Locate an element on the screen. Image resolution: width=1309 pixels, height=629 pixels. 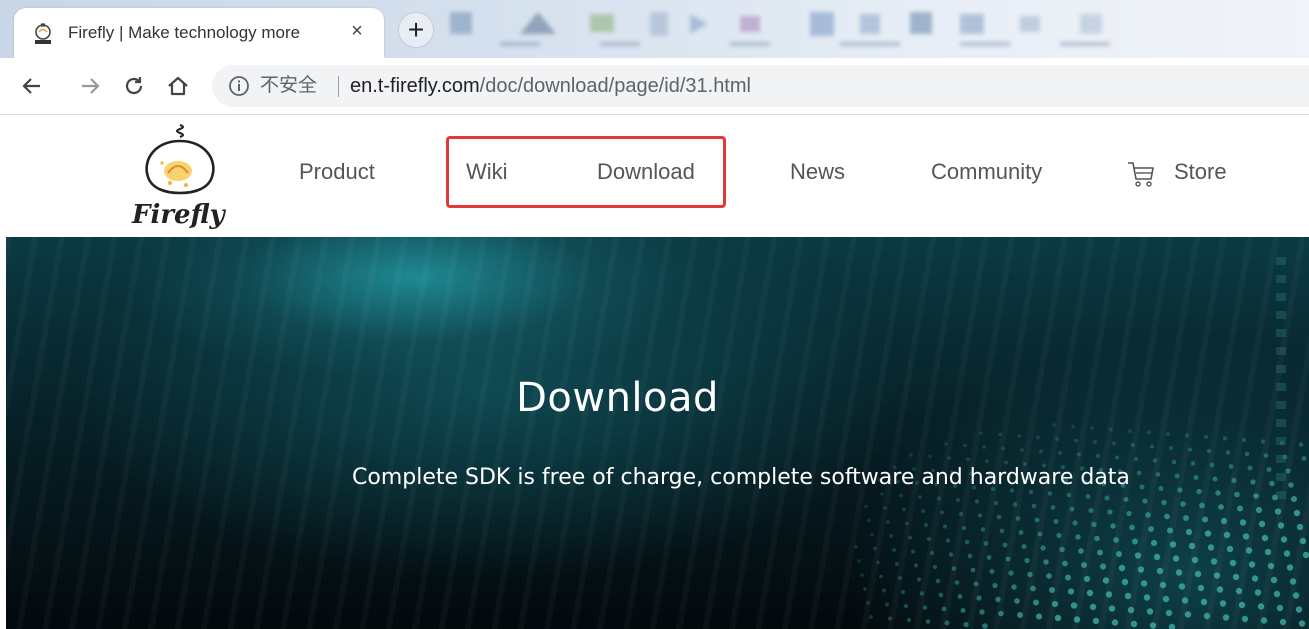
address-divider is located at coordinates (338, 86).